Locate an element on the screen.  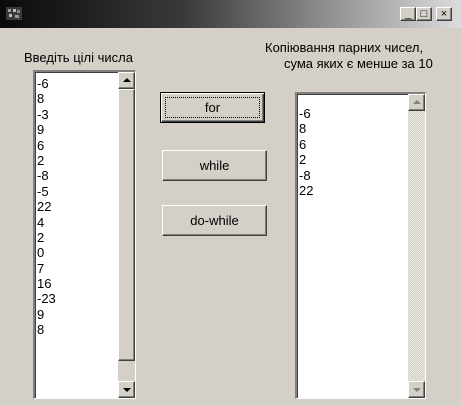
list-item: -5 is located at coordinates (46, 191).